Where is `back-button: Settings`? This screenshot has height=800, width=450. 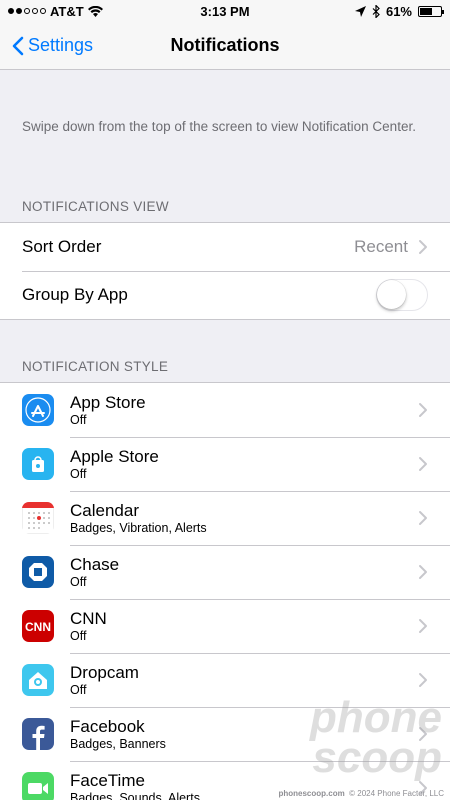 back-button: Settings is located at coordinates (46, 45).